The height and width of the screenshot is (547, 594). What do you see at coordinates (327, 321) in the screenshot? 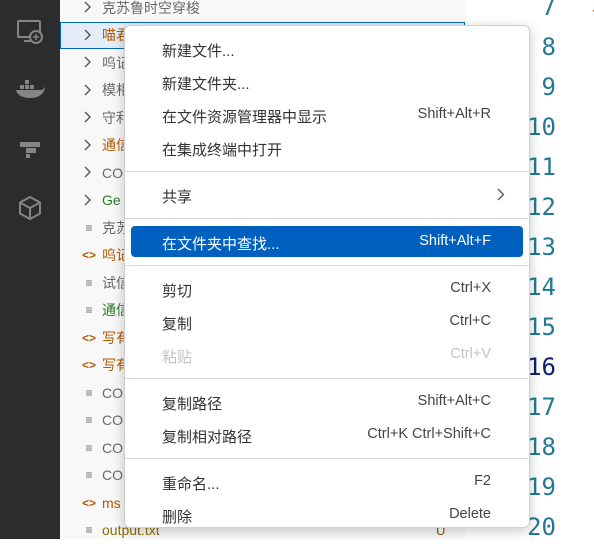
I see `menu-item: 复制 Ctrl+C` at bounding box center [327, 321].